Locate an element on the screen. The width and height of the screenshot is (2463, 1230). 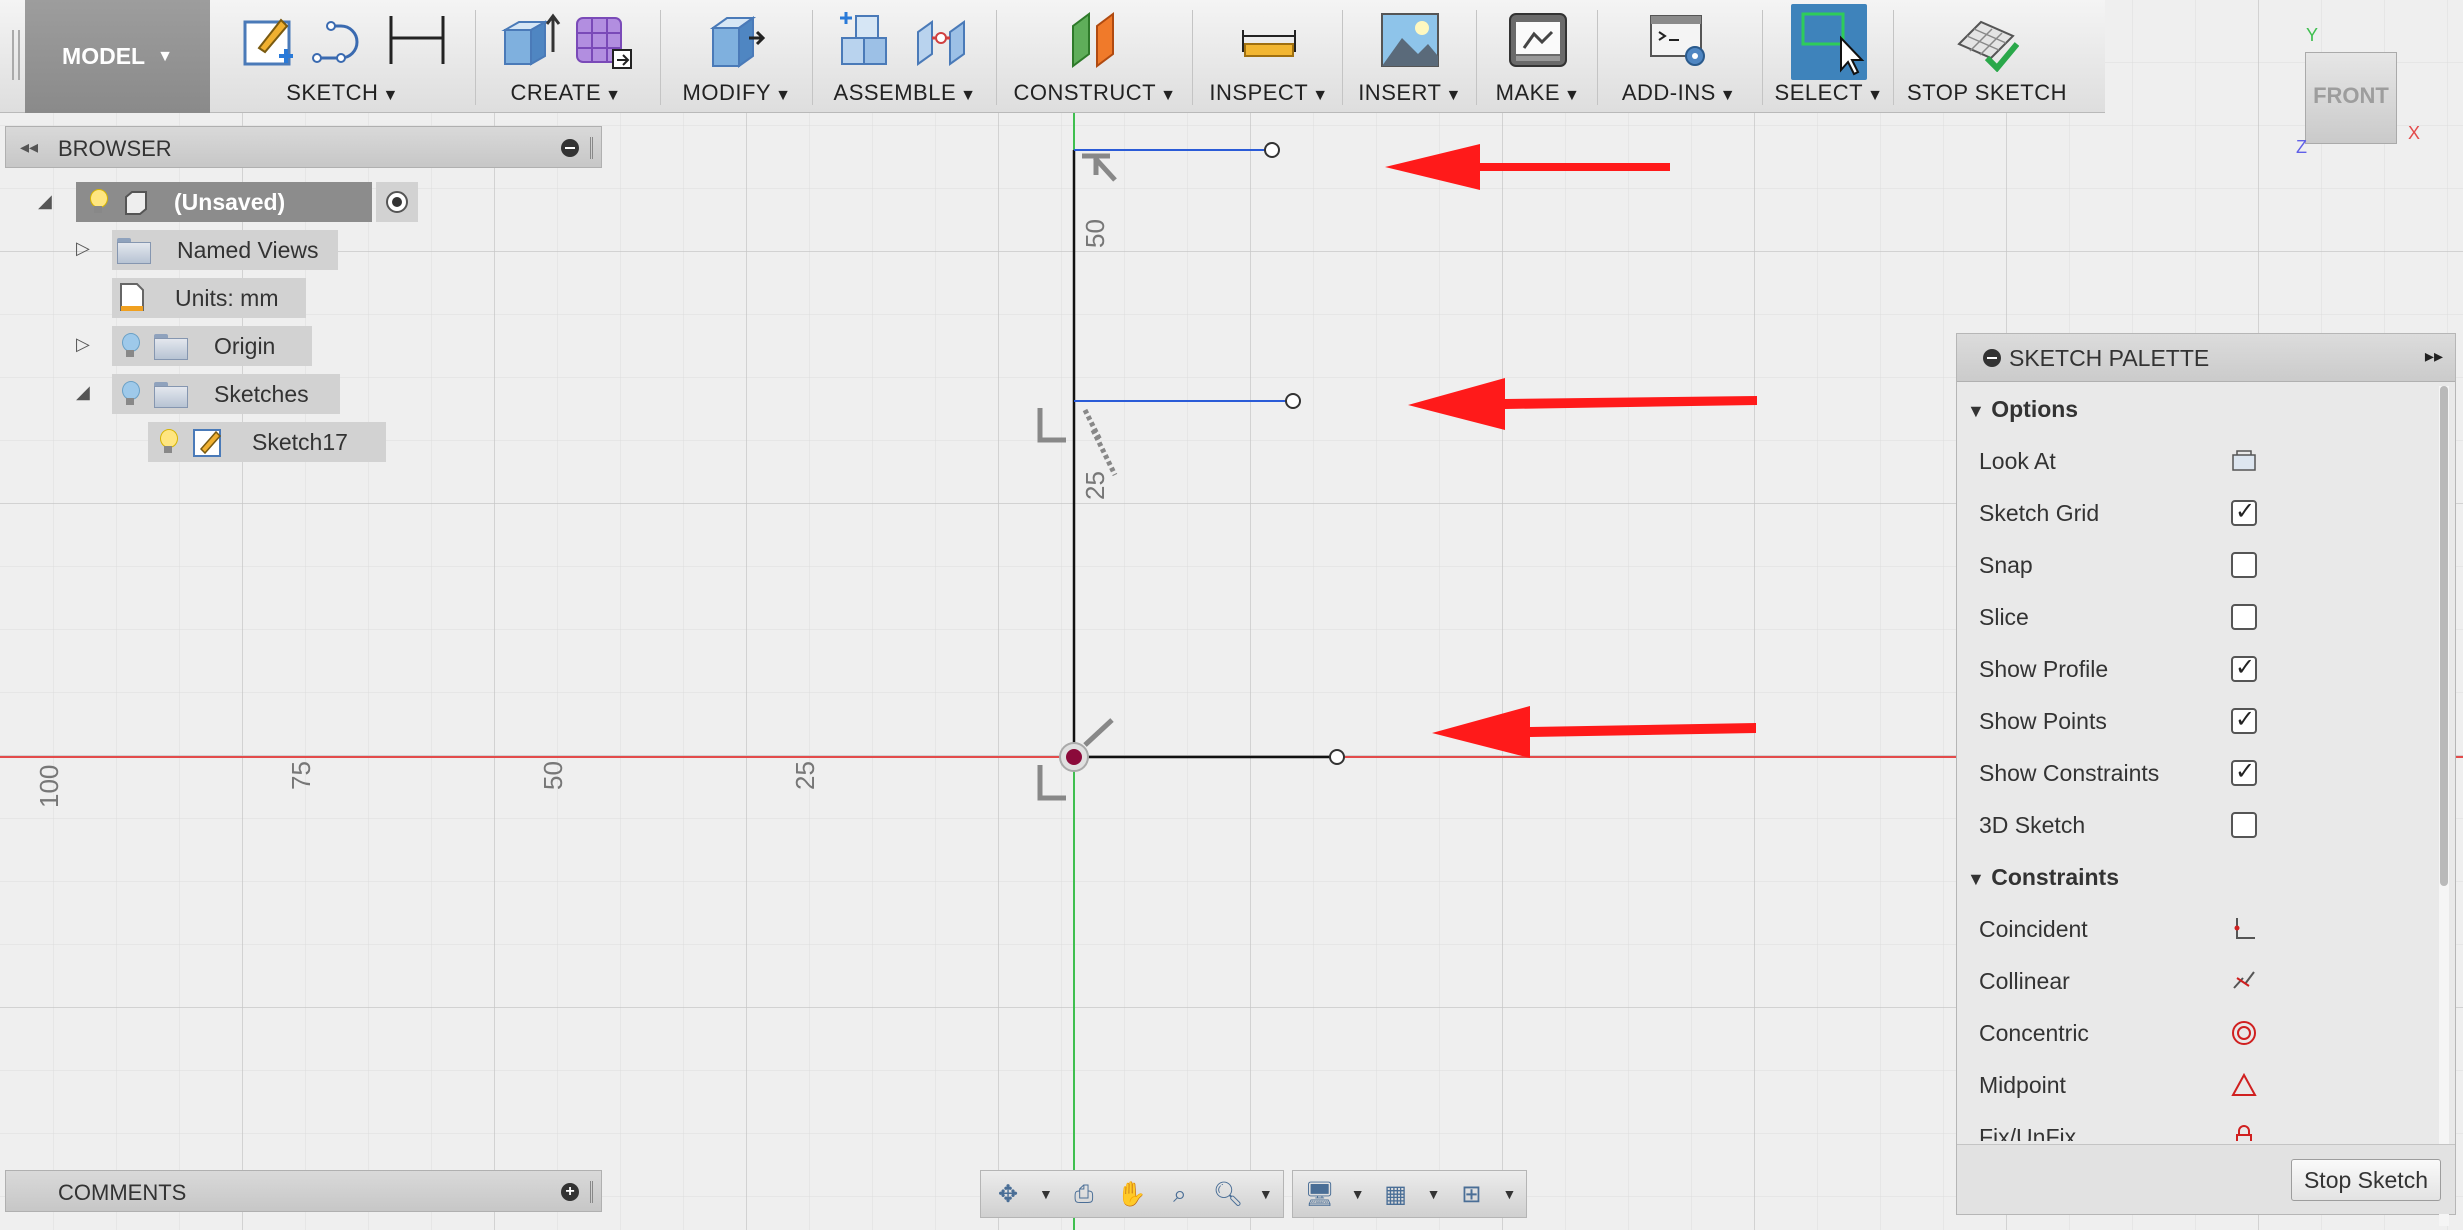
tree-item-root: (Unsaved) is located at coordinates (247, 202).